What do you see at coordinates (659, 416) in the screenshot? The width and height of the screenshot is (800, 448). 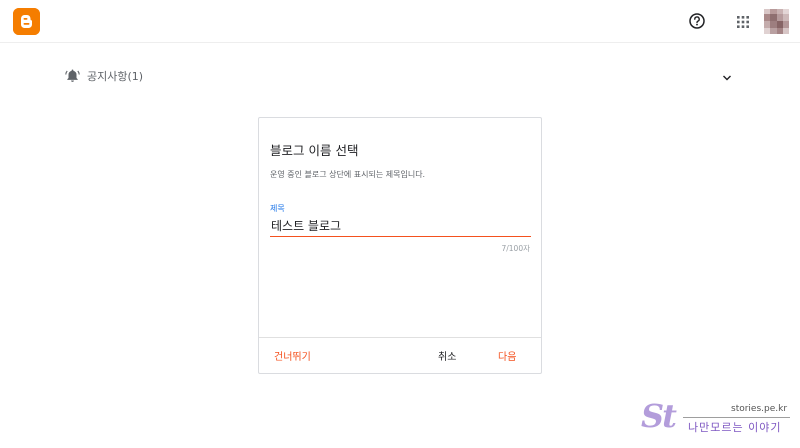 I see `watermark-logo: St` at bounding box center [659, 416].